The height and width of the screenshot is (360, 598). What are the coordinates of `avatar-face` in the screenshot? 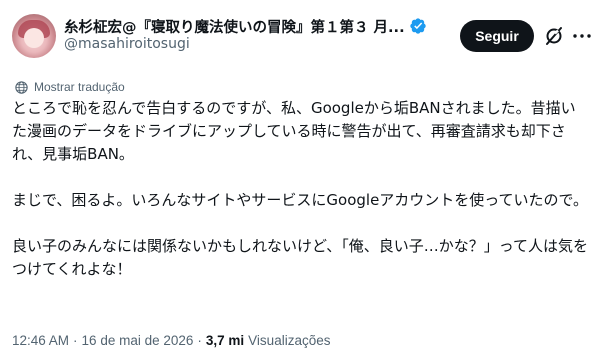 It's located at (34, 38).